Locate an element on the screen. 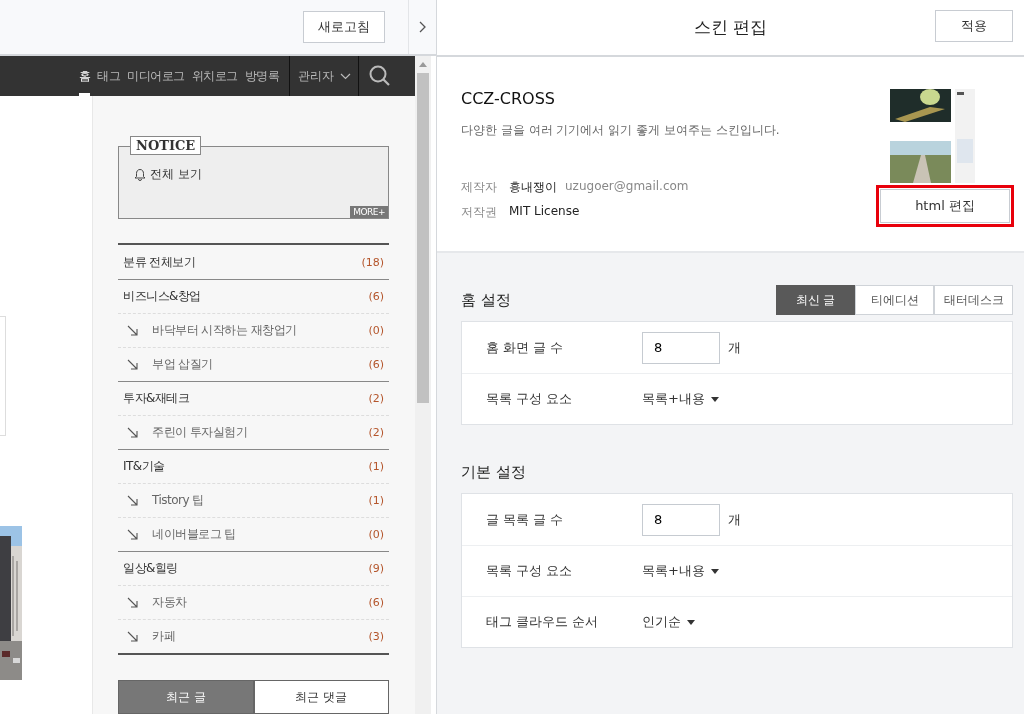 The image size is (1024, 714). category-name: 주린이 투자실험기 is located at coordinates (200, 432).